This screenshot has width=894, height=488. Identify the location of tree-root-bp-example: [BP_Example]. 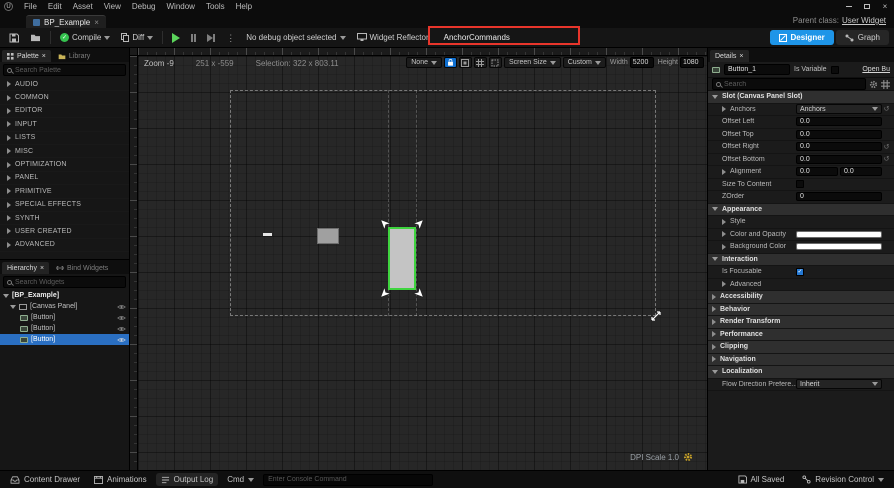
(64, 295).